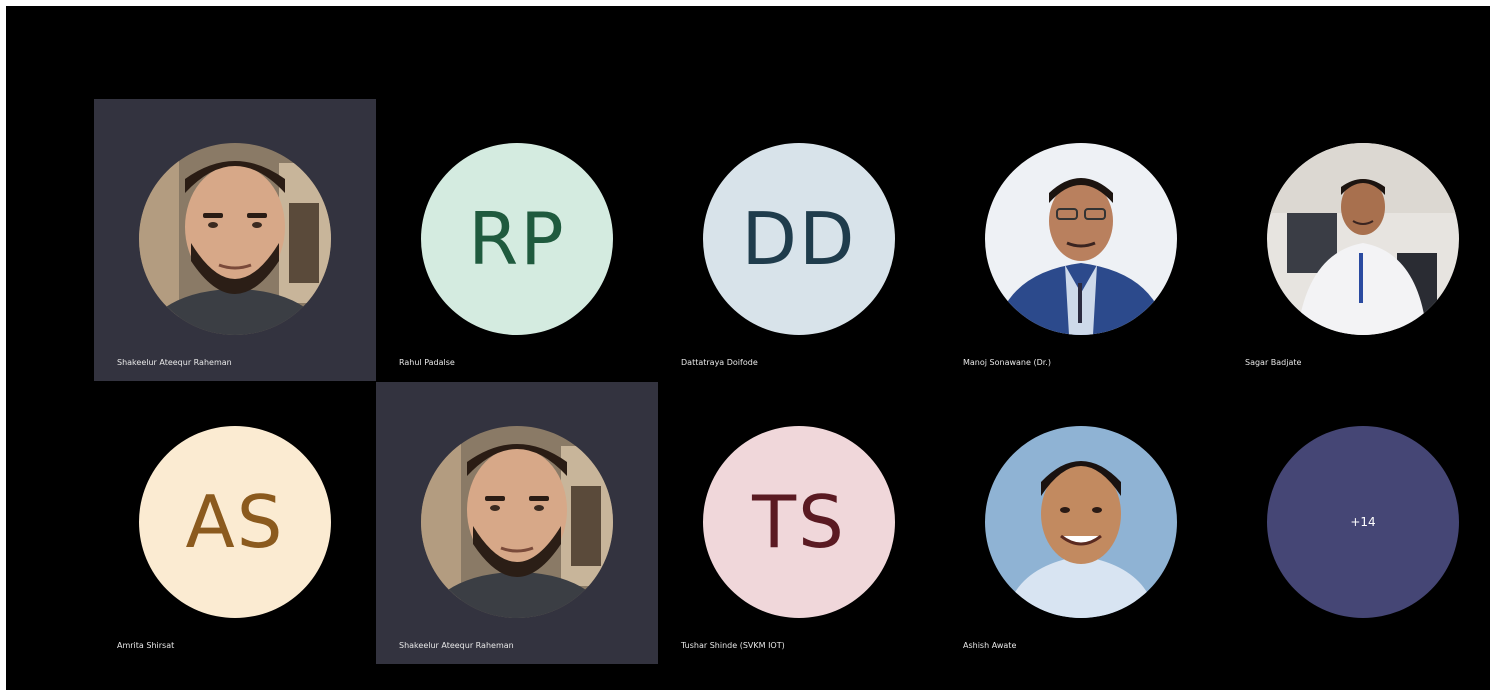 The width and height of the screenshot is (1496, 696). I want to click on participant-initials: AS, so click(235, 522).